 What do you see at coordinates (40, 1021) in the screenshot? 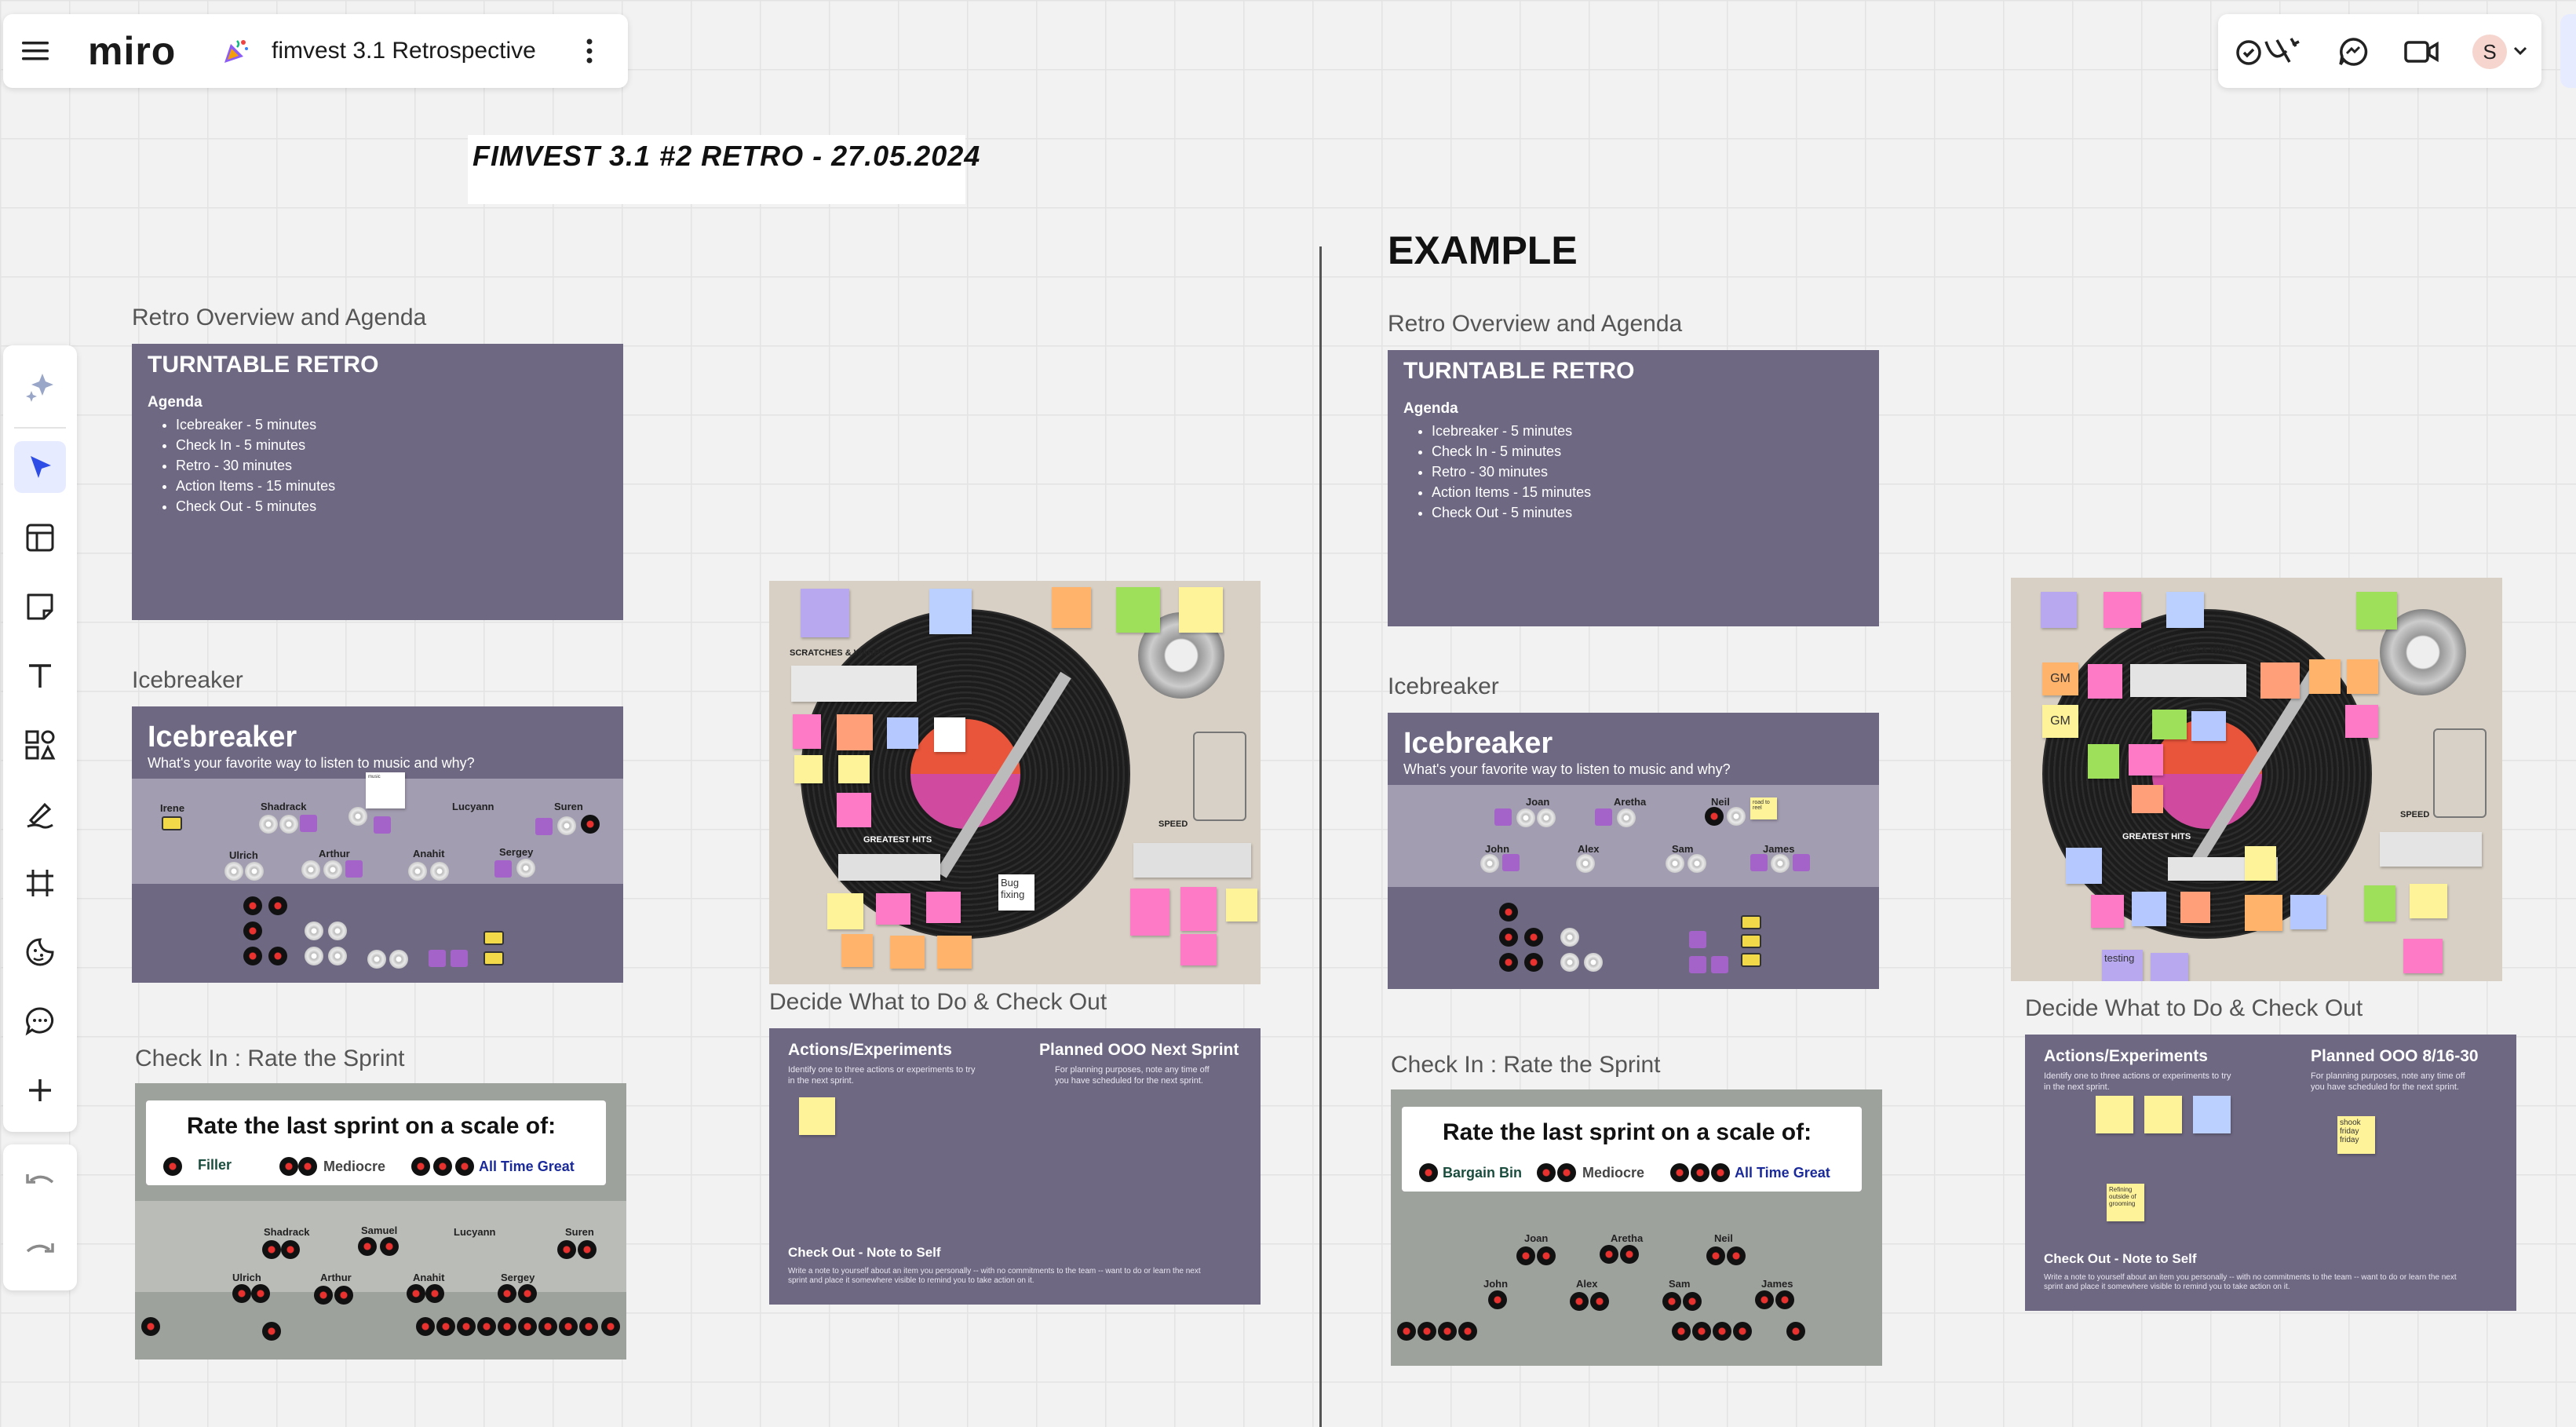
I see `comment-icon` at bounding box center [40, 1021].